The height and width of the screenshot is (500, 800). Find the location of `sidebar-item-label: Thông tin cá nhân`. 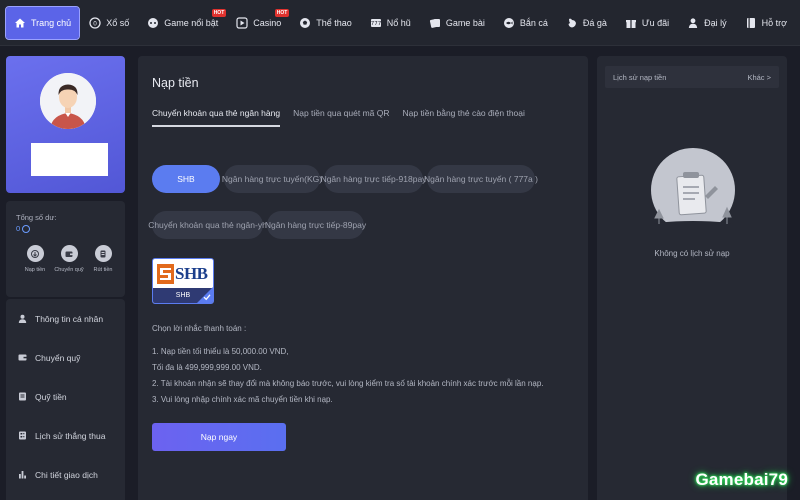

sidebar-item-label: Thông tin cá nhân is located at coordinates (69, 318).